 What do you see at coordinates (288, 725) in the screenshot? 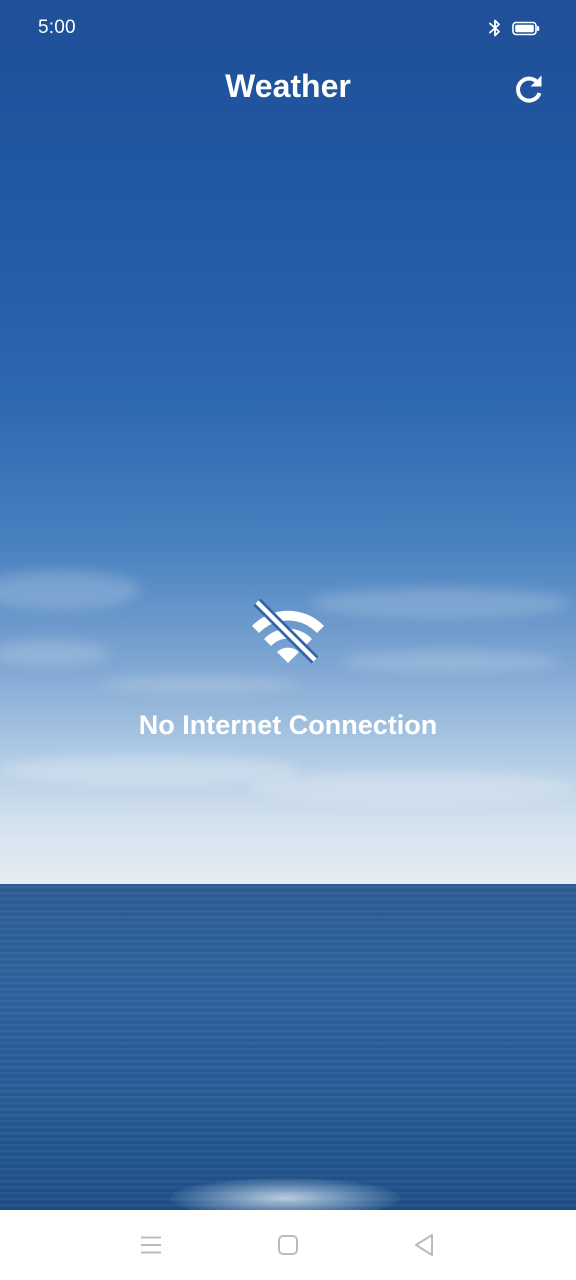
I see `no-internet-message: No Internet Connection` at bounding box center [288, 725].